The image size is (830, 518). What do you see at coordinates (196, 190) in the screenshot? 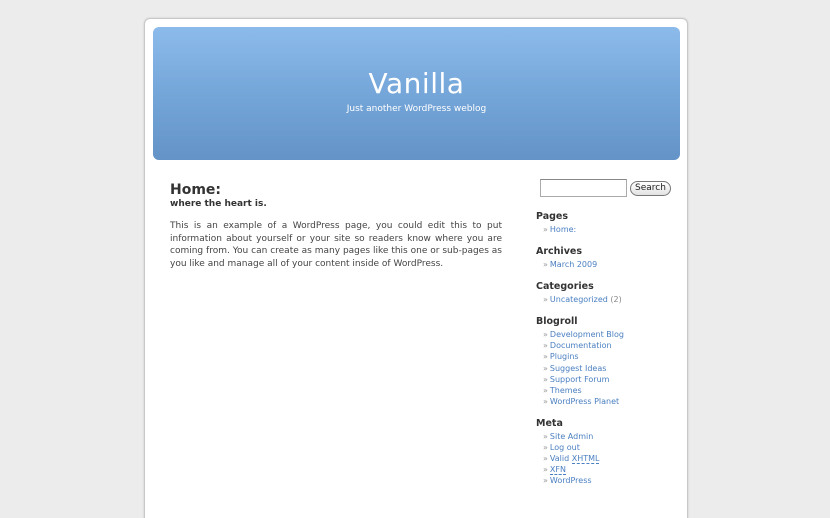
I see `page-title: Home:` at bounding box center [196, 190].